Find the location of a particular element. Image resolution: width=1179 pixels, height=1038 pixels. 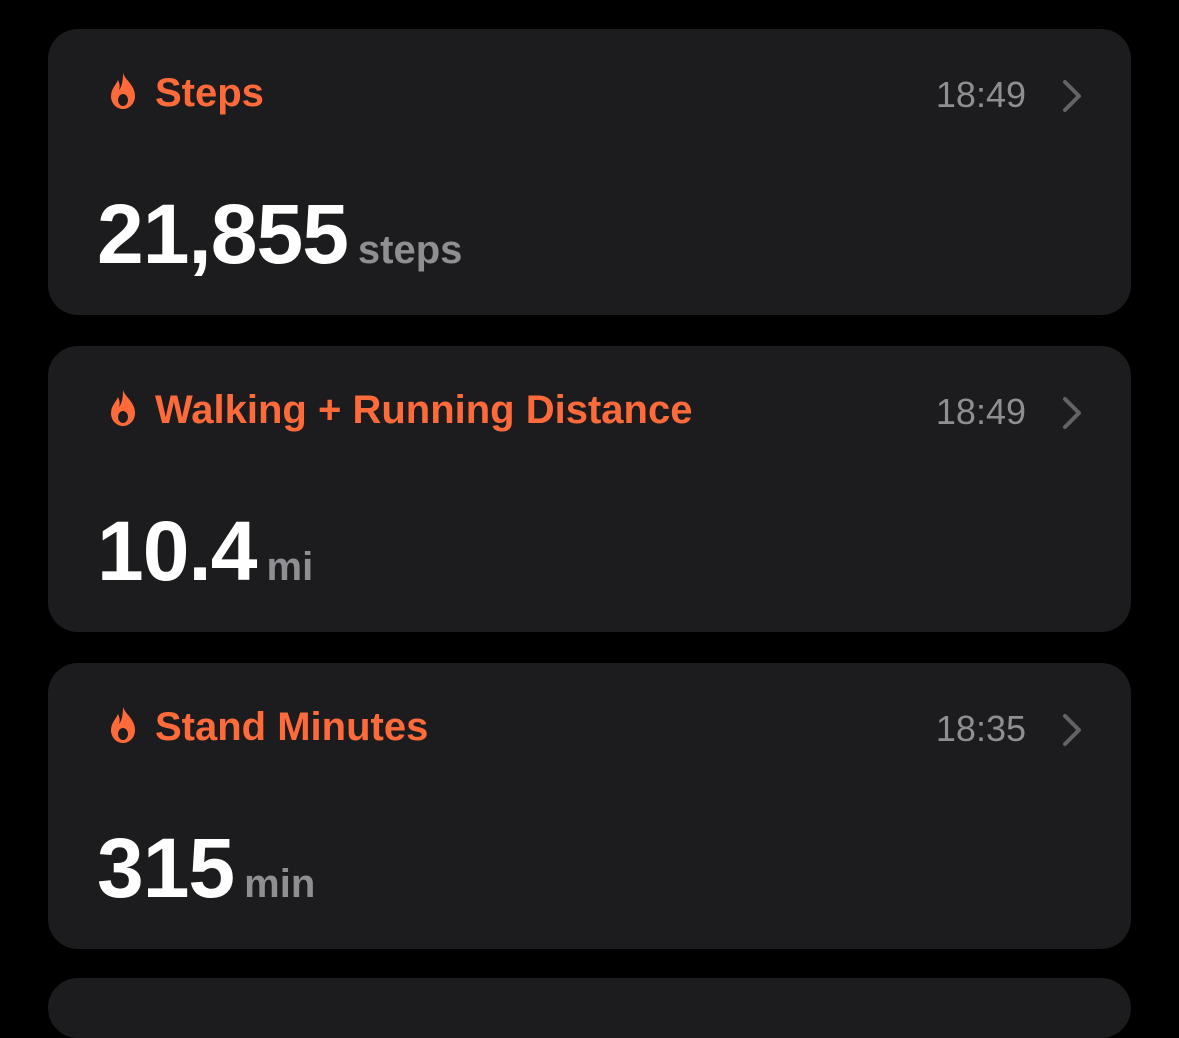

steps-card-header: Steps 18:49 is located at coordinates (589, 94).